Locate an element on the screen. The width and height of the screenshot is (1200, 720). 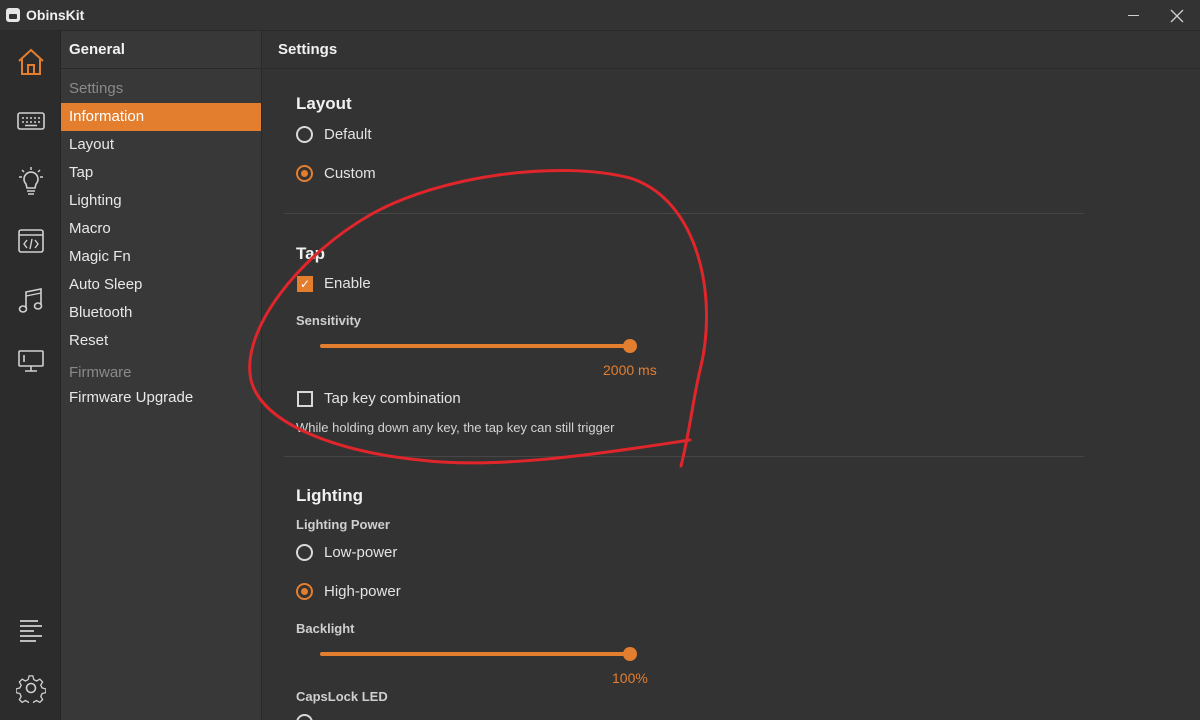
nav-log is located at coordinates (31, 629).